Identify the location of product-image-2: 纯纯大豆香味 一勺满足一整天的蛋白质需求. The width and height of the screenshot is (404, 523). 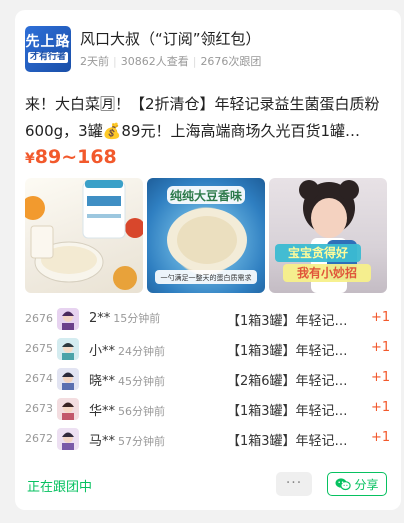
(206, 235).